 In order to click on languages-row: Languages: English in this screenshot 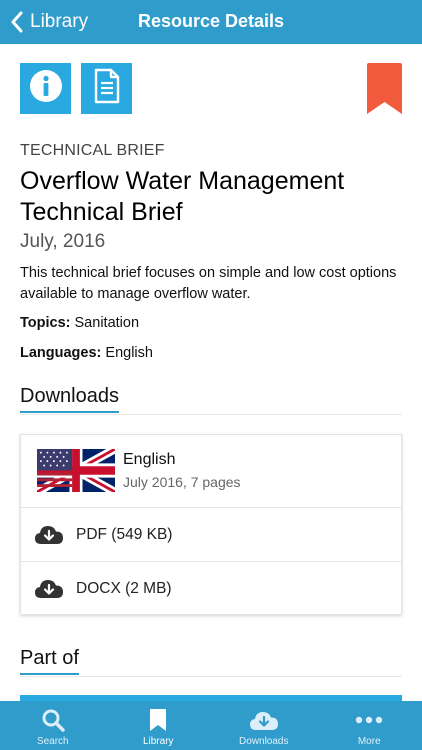, I will do `click(86, 353)`.